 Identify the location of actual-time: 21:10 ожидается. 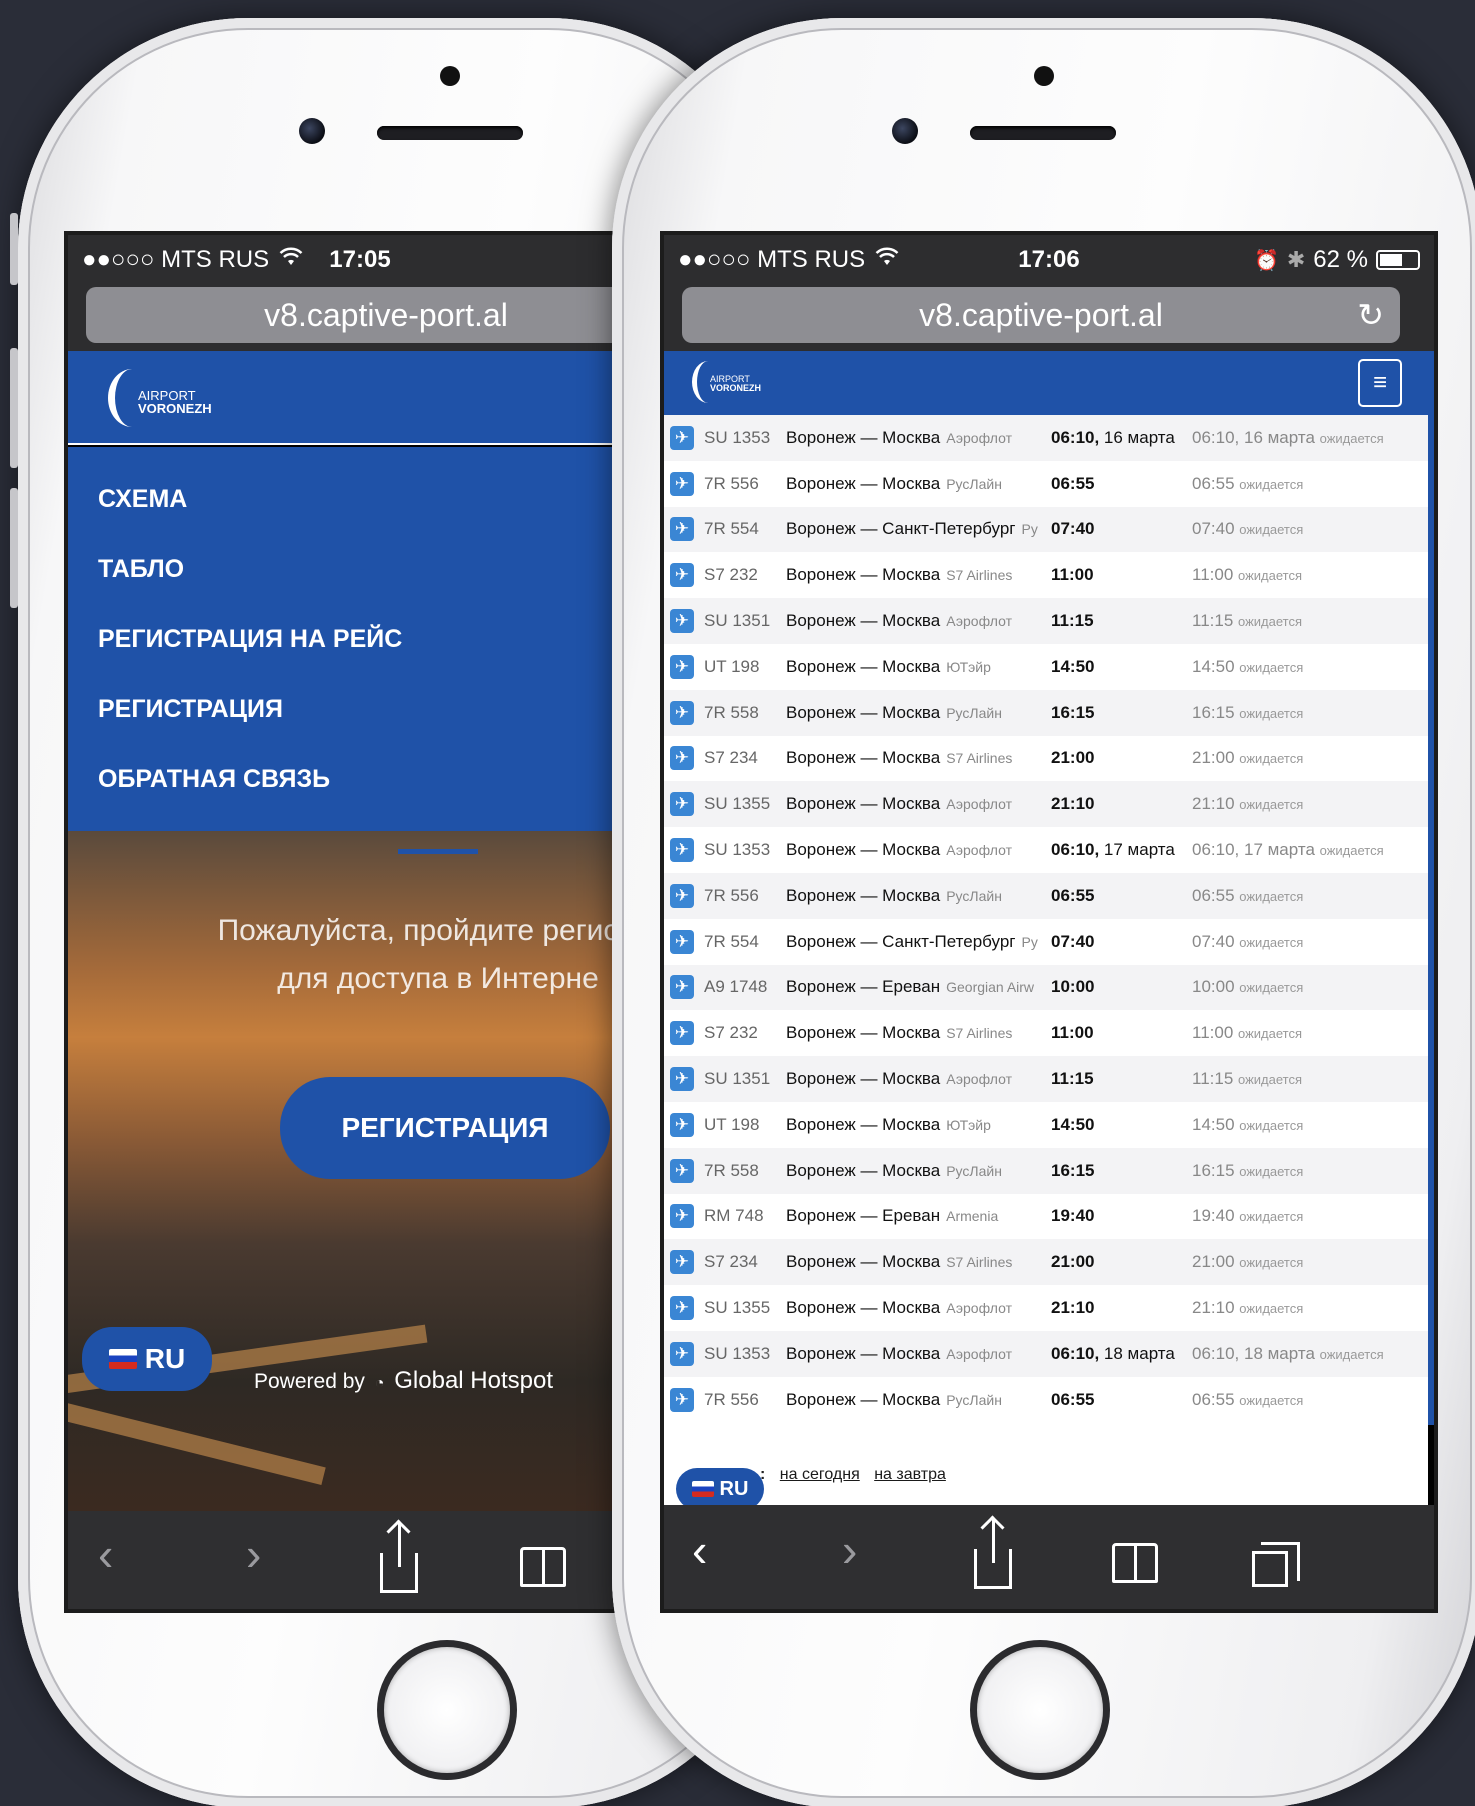
(1248, 1308).